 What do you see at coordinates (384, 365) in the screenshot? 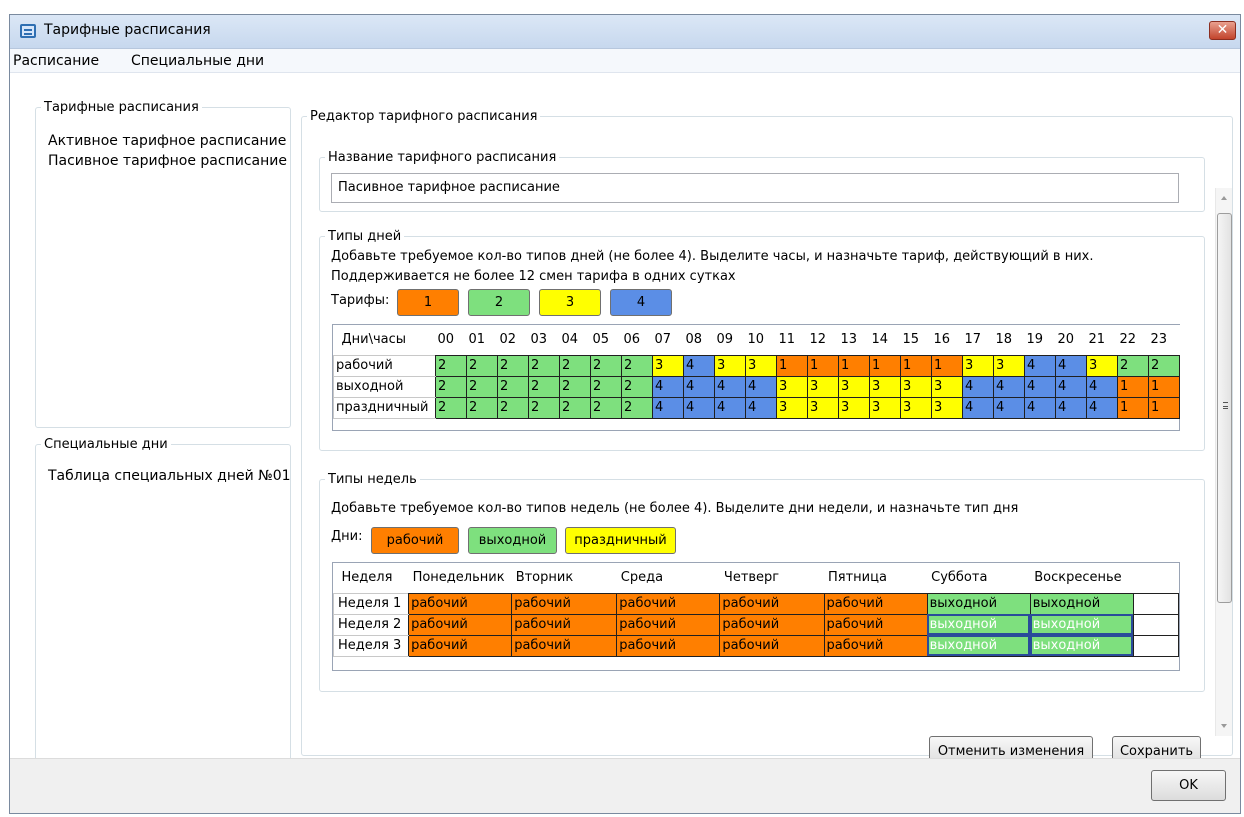
I see `day-type-name: рабочий` at bounding box center [384, 365].